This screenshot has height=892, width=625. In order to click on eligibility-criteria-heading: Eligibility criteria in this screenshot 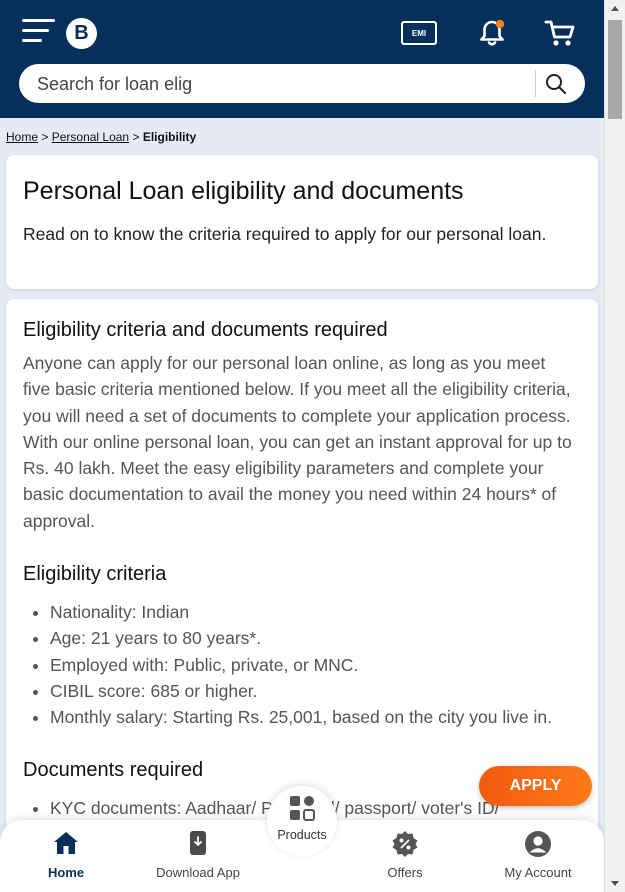, I will do `click(95, 574)`.